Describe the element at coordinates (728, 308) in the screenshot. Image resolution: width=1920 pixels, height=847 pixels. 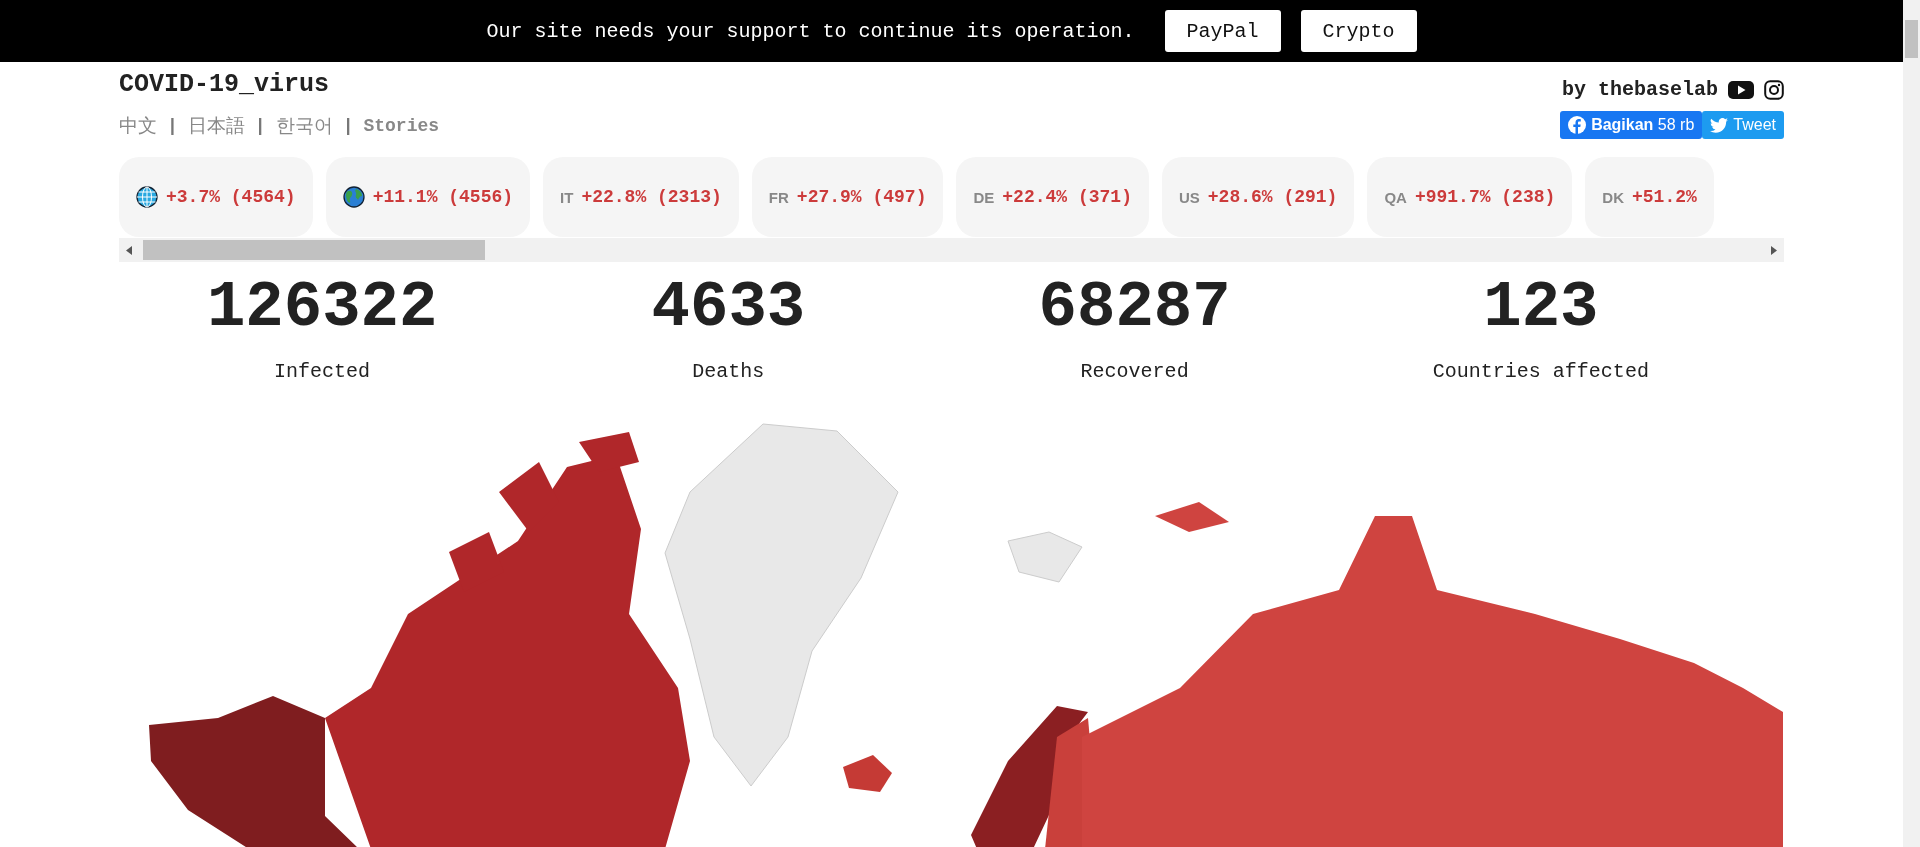
I see `stat-value: 4633` at that location.